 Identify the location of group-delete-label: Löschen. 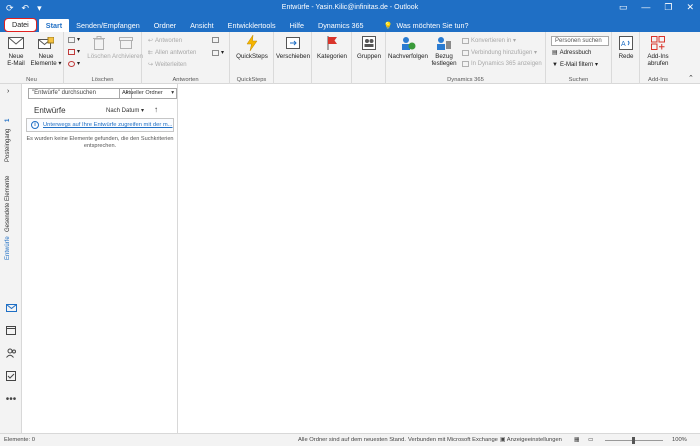
(102, 80).